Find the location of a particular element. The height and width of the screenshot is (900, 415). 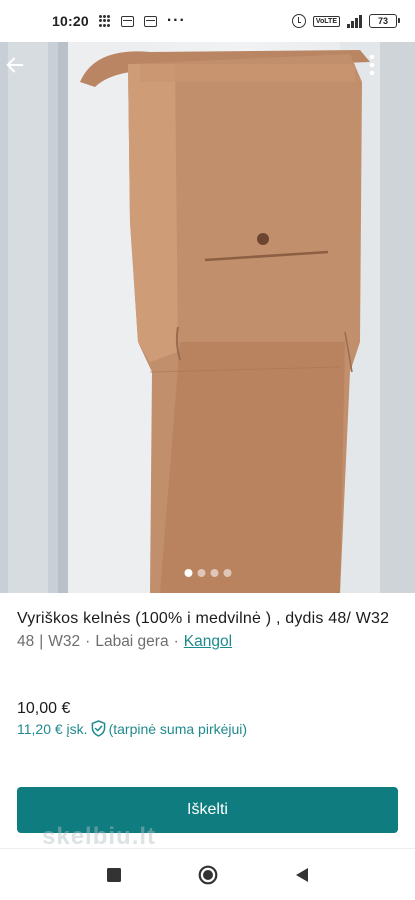

image-pagination is located at coordinates (207, 573).